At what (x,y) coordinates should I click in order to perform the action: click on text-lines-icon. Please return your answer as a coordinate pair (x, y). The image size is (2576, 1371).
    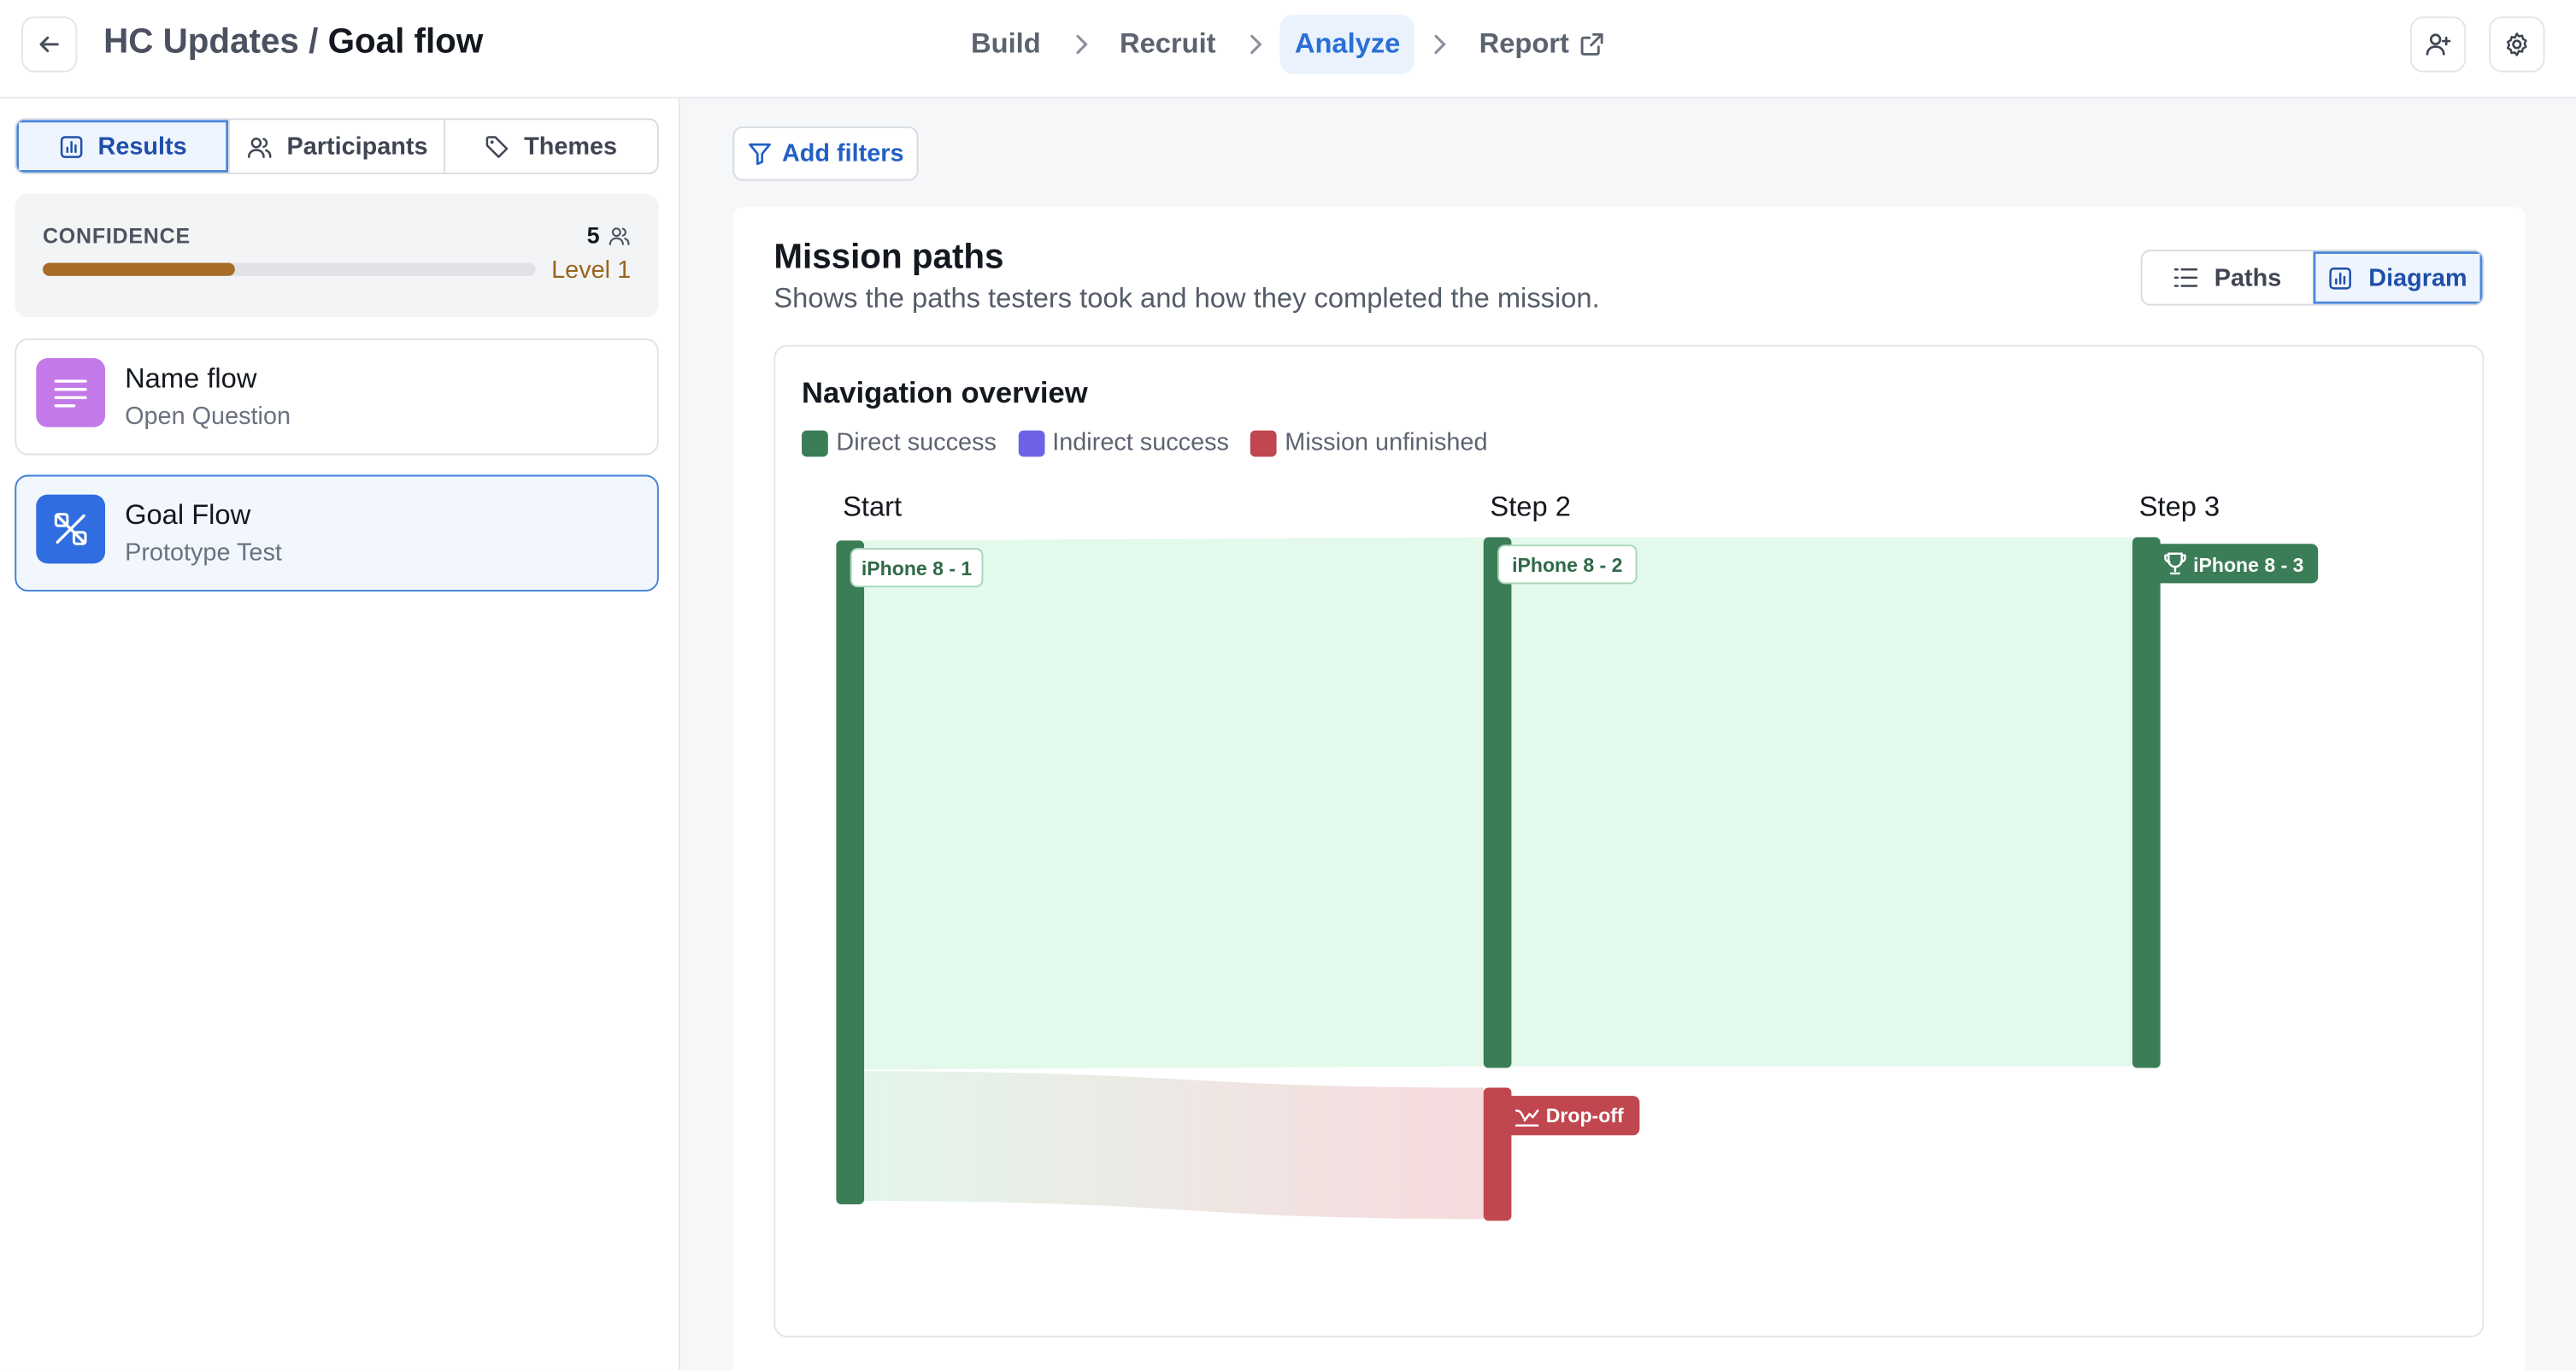
    Looking at the image, I should click on (71, 392).